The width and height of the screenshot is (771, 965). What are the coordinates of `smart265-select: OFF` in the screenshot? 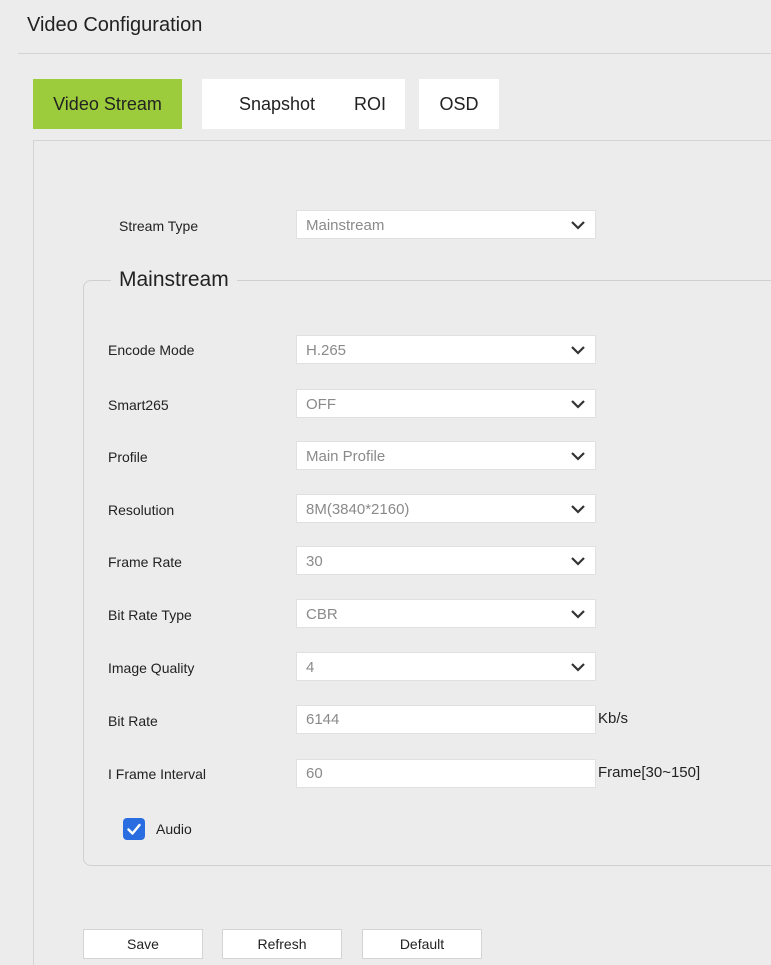 It's located at (446, 403).